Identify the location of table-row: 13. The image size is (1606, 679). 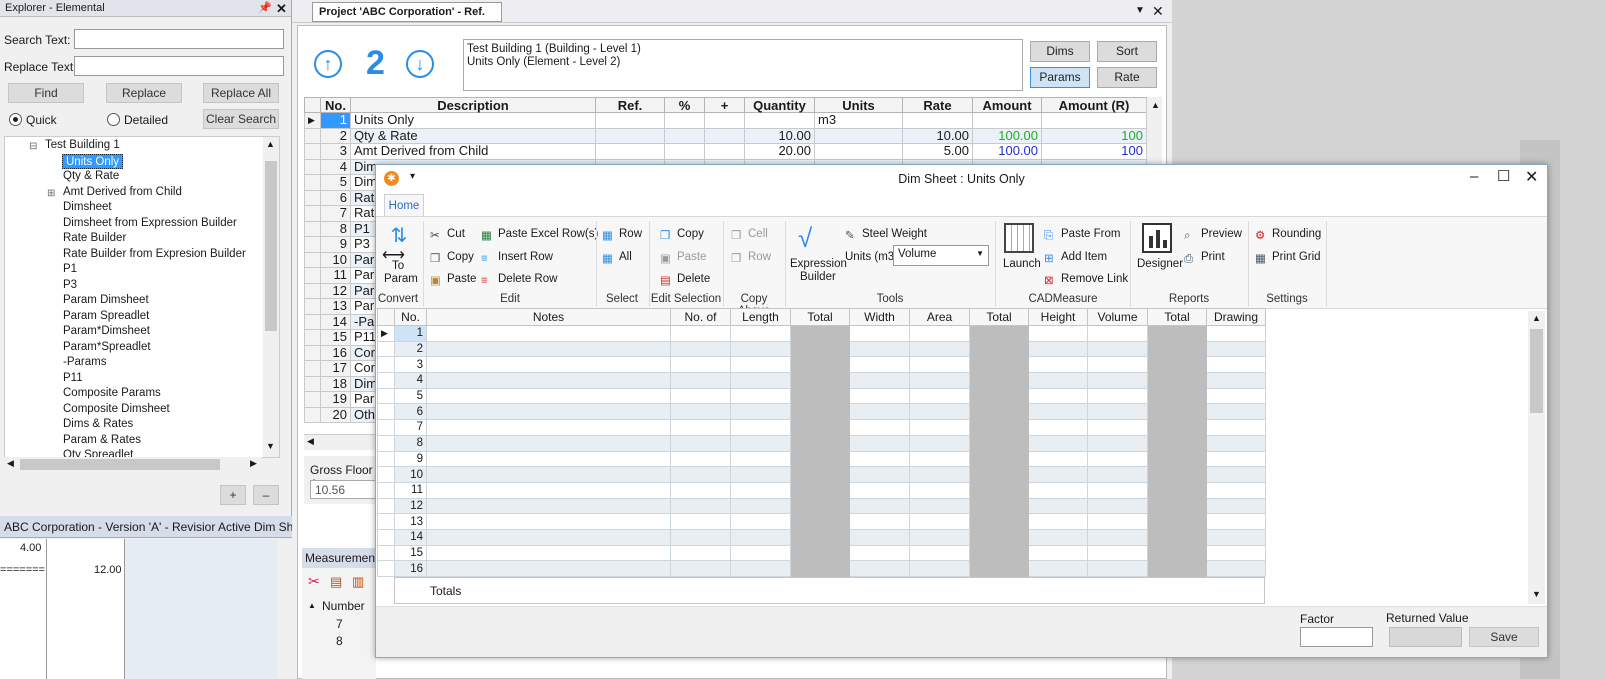
(821, 521).